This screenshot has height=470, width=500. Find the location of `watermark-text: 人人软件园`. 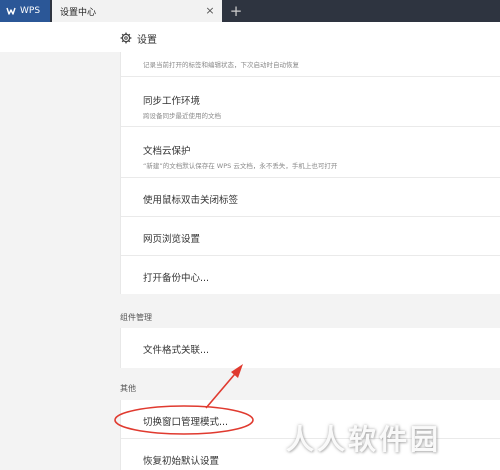

watermark-text: 人人软件园 is located at coordinates (364, 439).